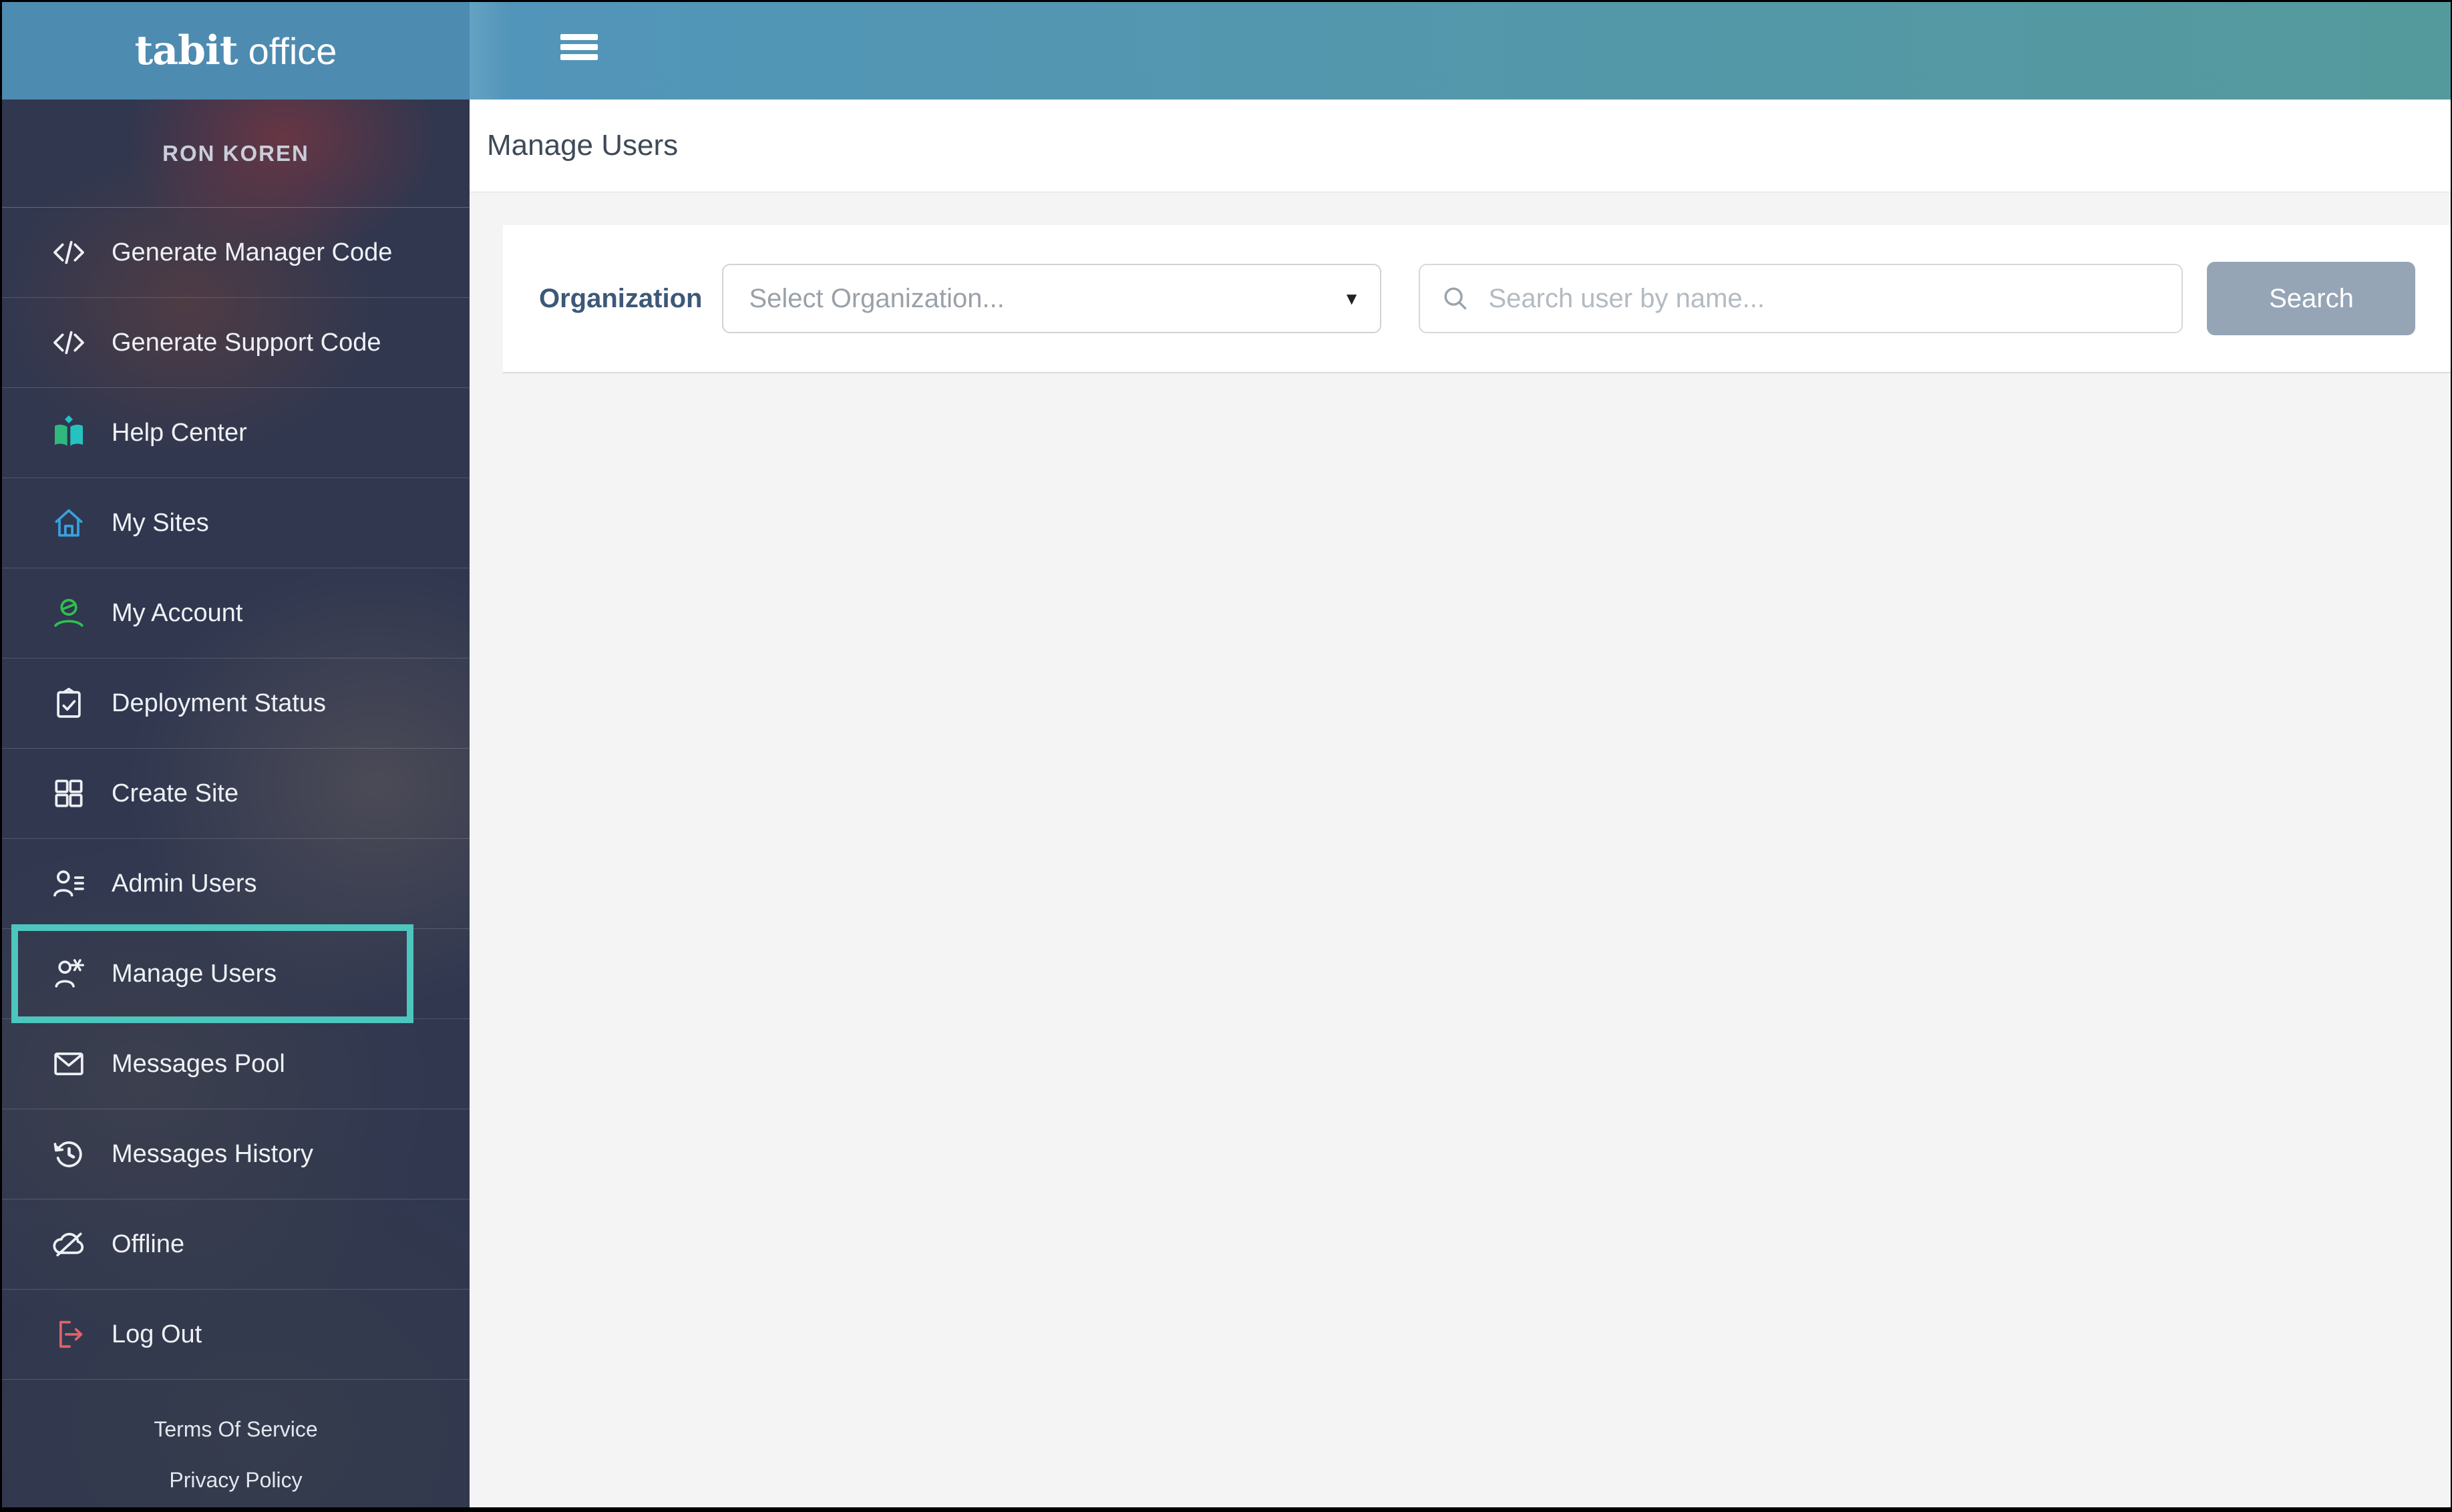 This screenshot has height=1512, width=2452. Describe the element at coordinates (68, 974) in the screenshot. I see `user-gear-icon` at that location.